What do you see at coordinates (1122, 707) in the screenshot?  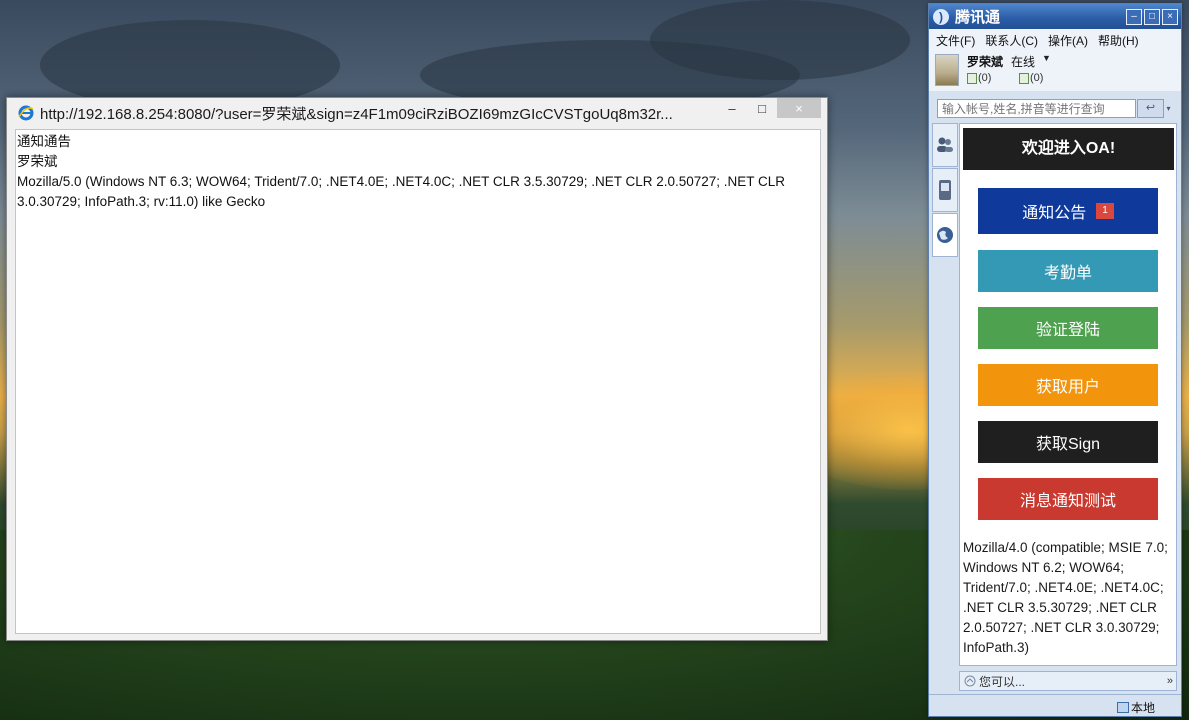 I see `computer-icon` at bounding box center [1122, 707].